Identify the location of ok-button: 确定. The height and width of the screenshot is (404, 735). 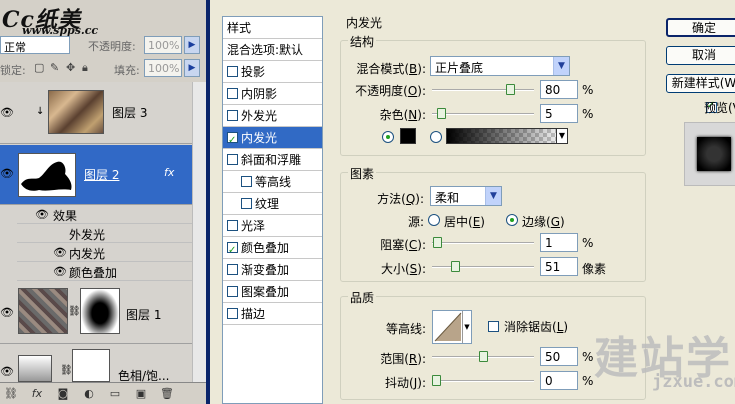
(700, 27).